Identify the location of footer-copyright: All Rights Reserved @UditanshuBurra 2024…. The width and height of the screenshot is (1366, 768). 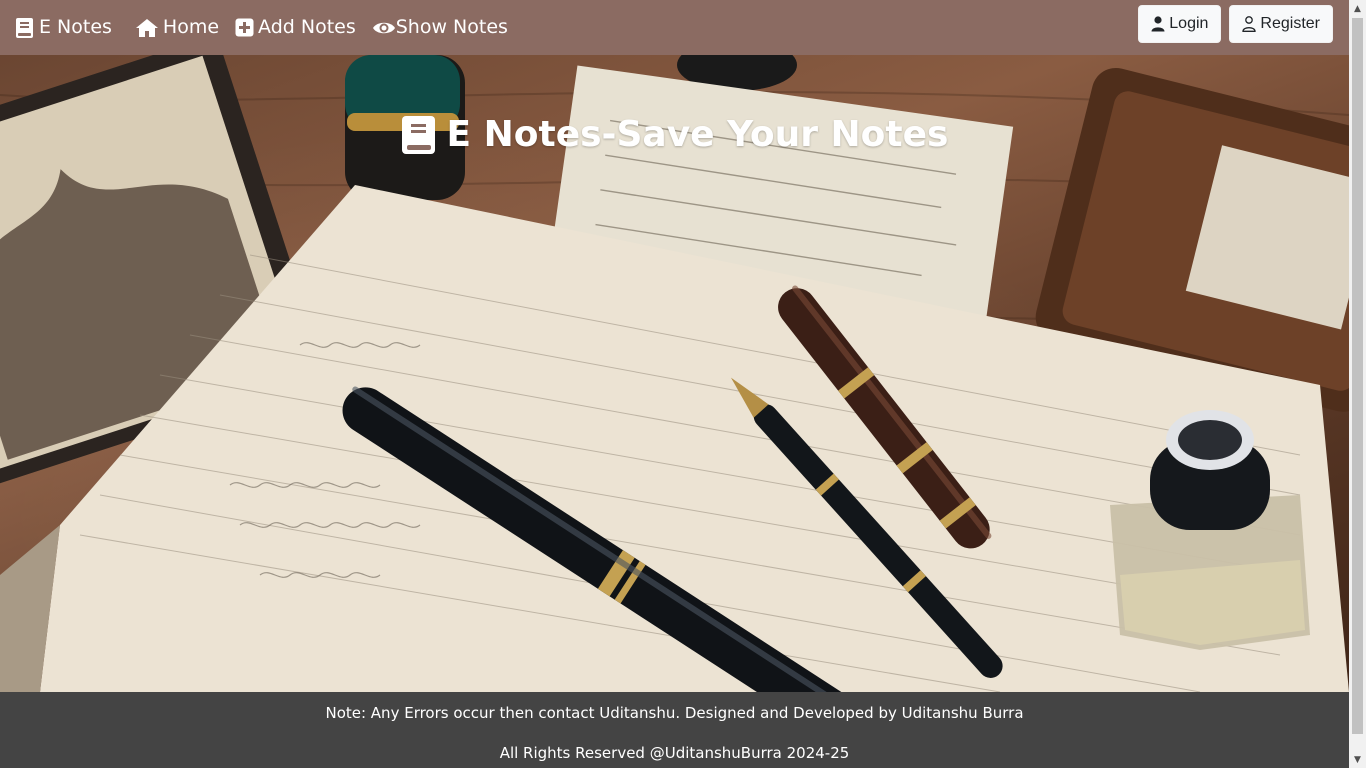
(674, 753).